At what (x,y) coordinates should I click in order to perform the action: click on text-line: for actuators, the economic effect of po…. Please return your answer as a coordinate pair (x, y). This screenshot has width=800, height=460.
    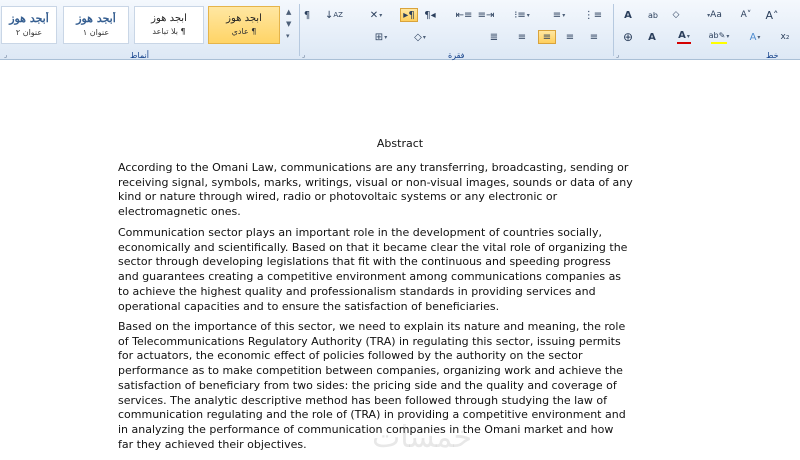
    Looking at the image, I should click on (350, 356).